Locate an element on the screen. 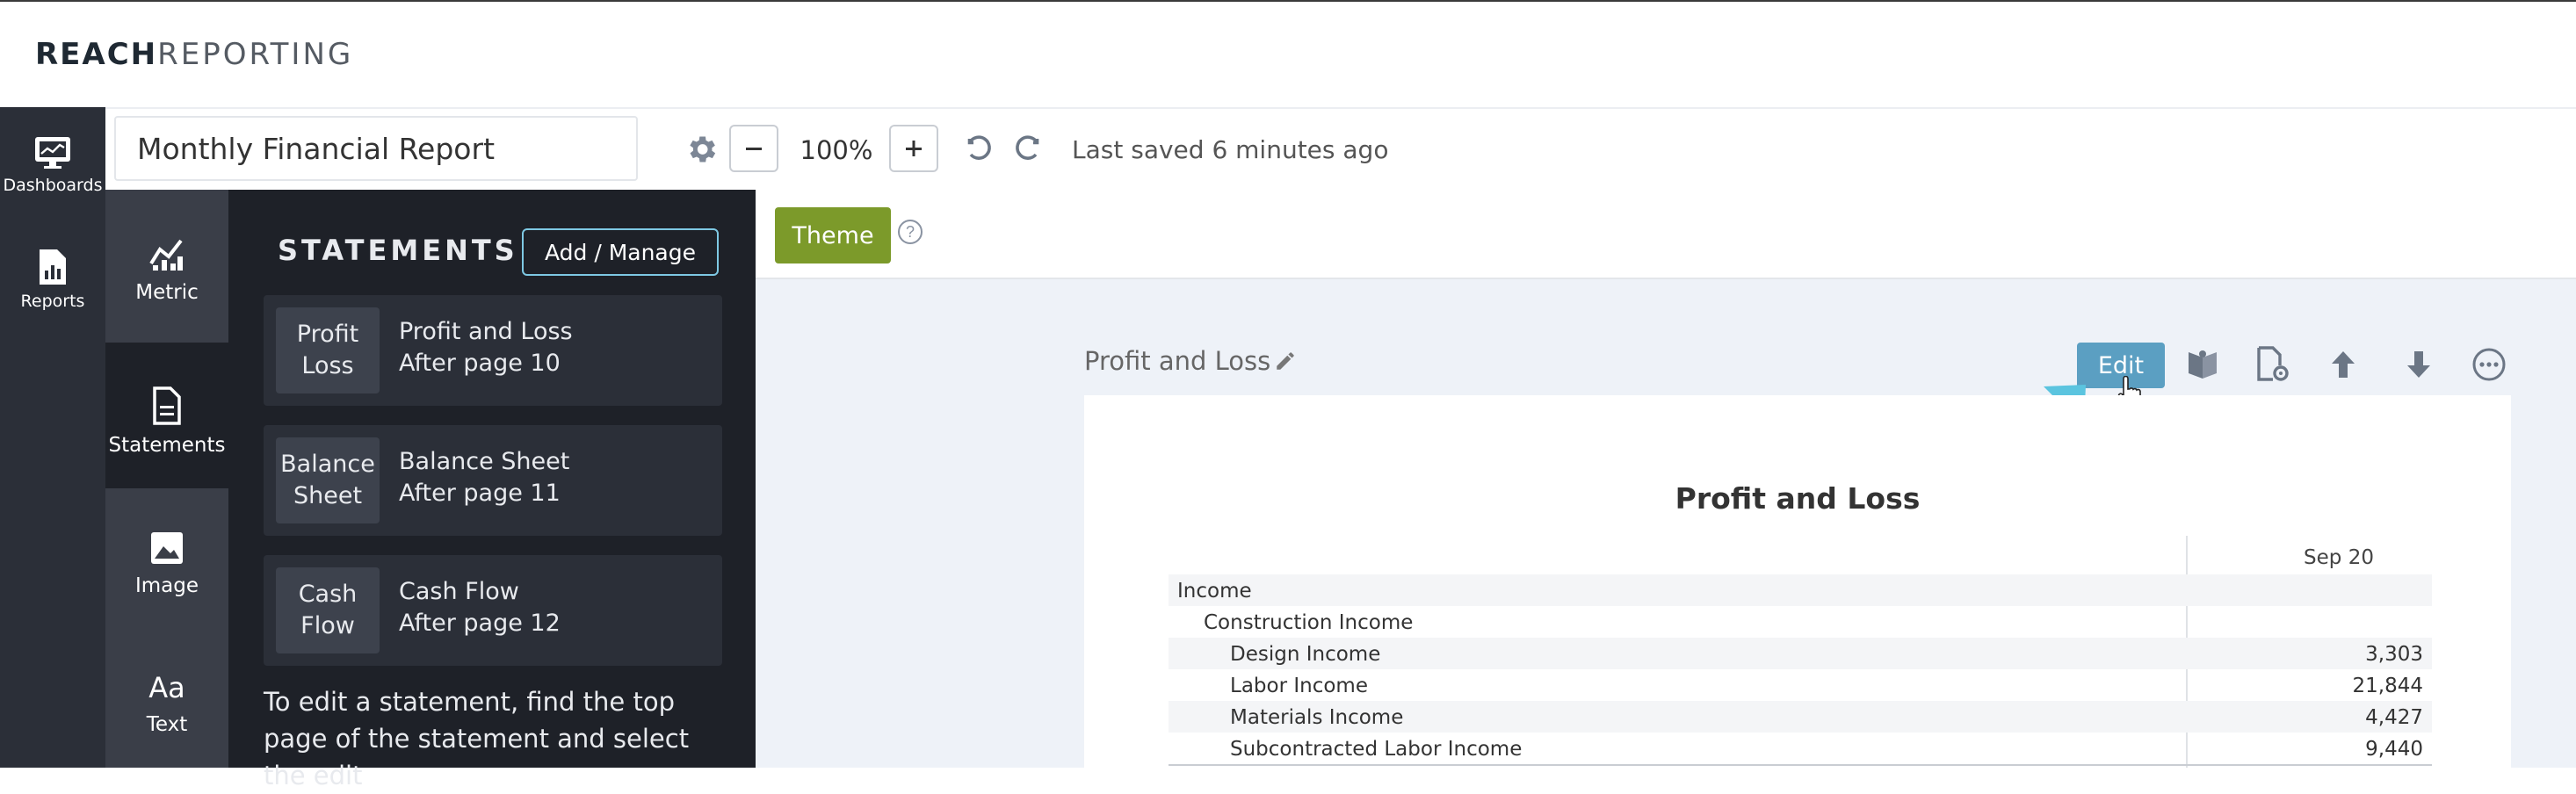 This screenshot has width=2576, height=794. statement-card-balance-sheet: Balance Sheet Balance Sheet After page 11 is located at coordinates (493, 480).